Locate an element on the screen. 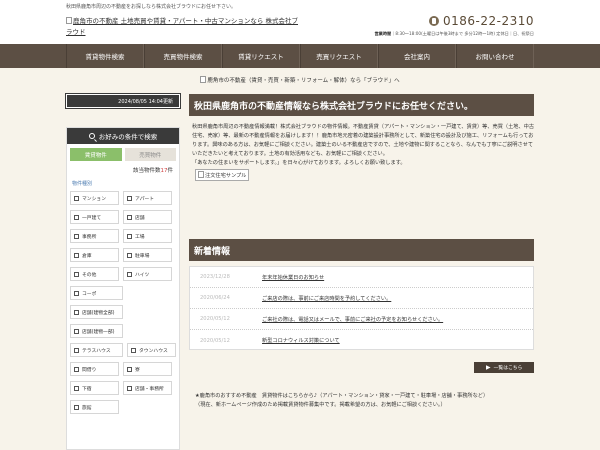  option-room-rent: 間借り is located at coordinates (94, 369).